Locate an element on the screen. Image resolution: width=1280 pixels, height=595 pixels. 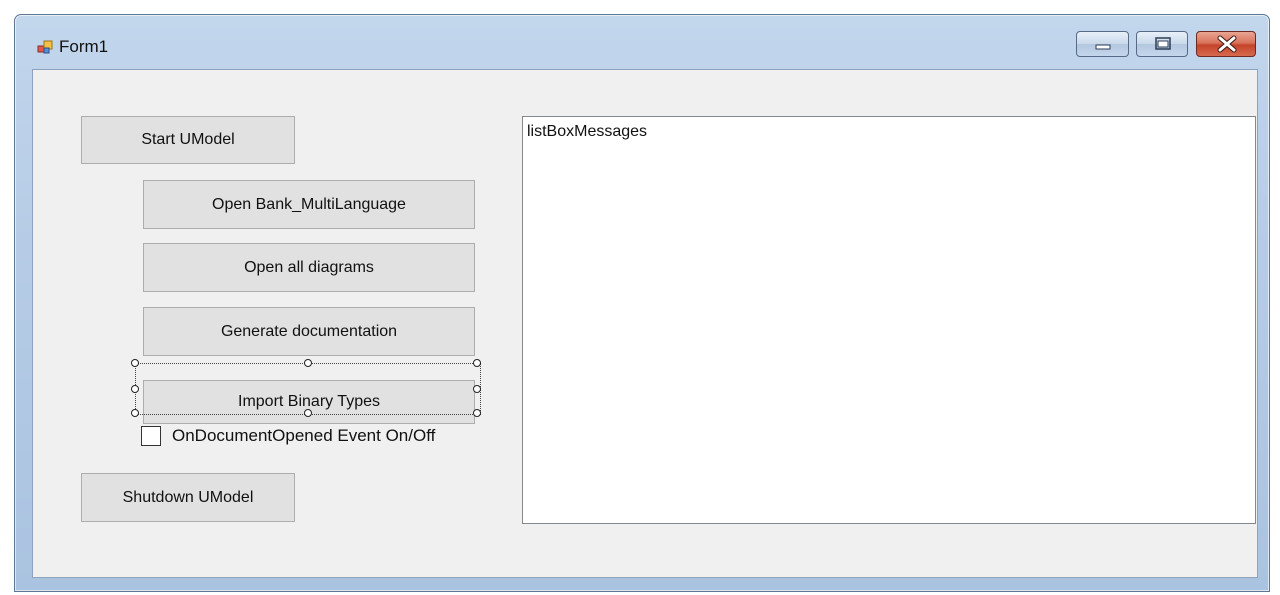
window-title: Form1 is located at coordinates (84, 46).